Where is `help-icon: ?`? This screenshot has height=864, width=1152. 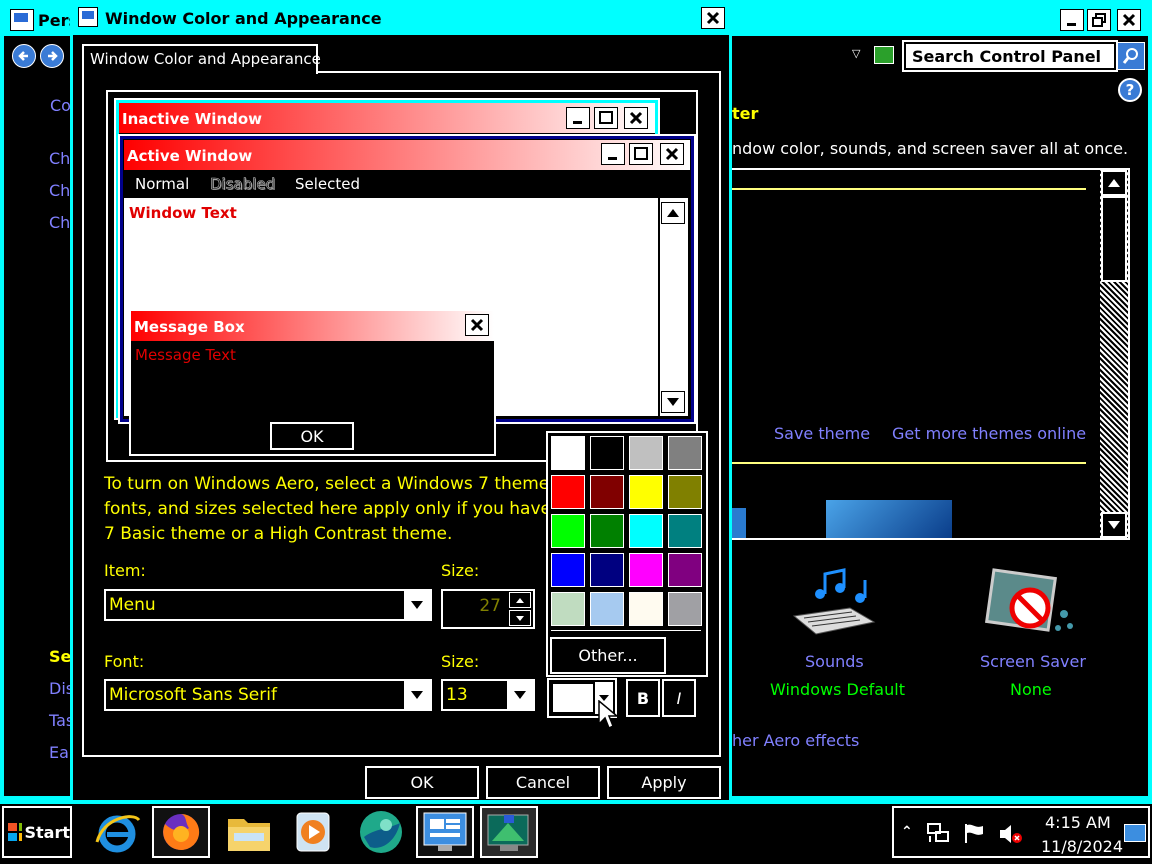
help-icon: ? is located at coordinates (1130, 90).